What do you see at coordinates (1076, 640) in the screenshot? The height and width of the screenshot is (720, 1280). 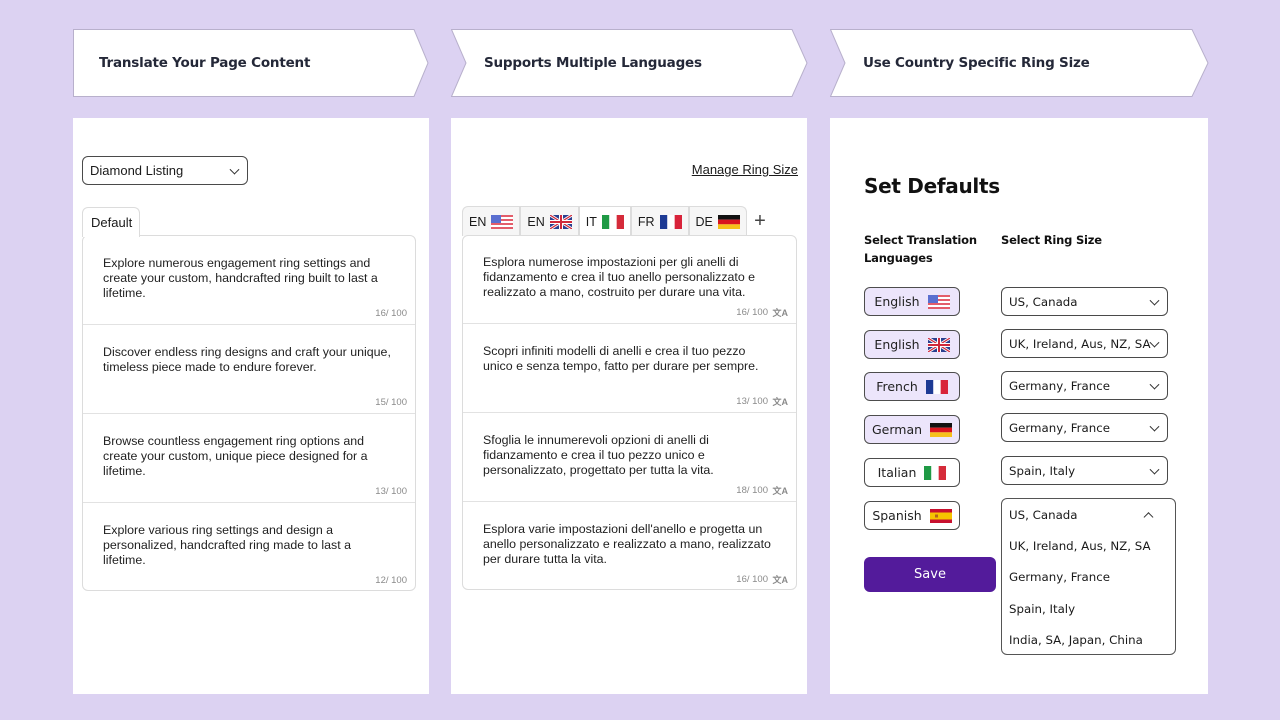 I see `dropdown-option: India, SA, Japan, China` at bounding box center [1076, 640].